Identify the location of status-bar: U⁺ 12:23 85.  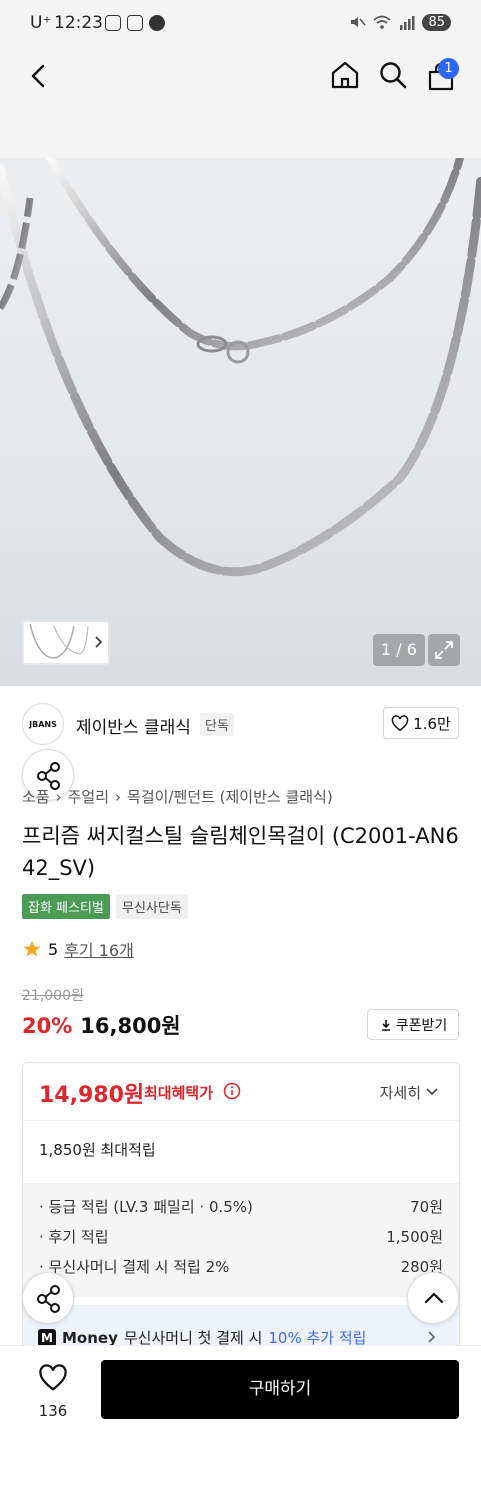
(240, 24).